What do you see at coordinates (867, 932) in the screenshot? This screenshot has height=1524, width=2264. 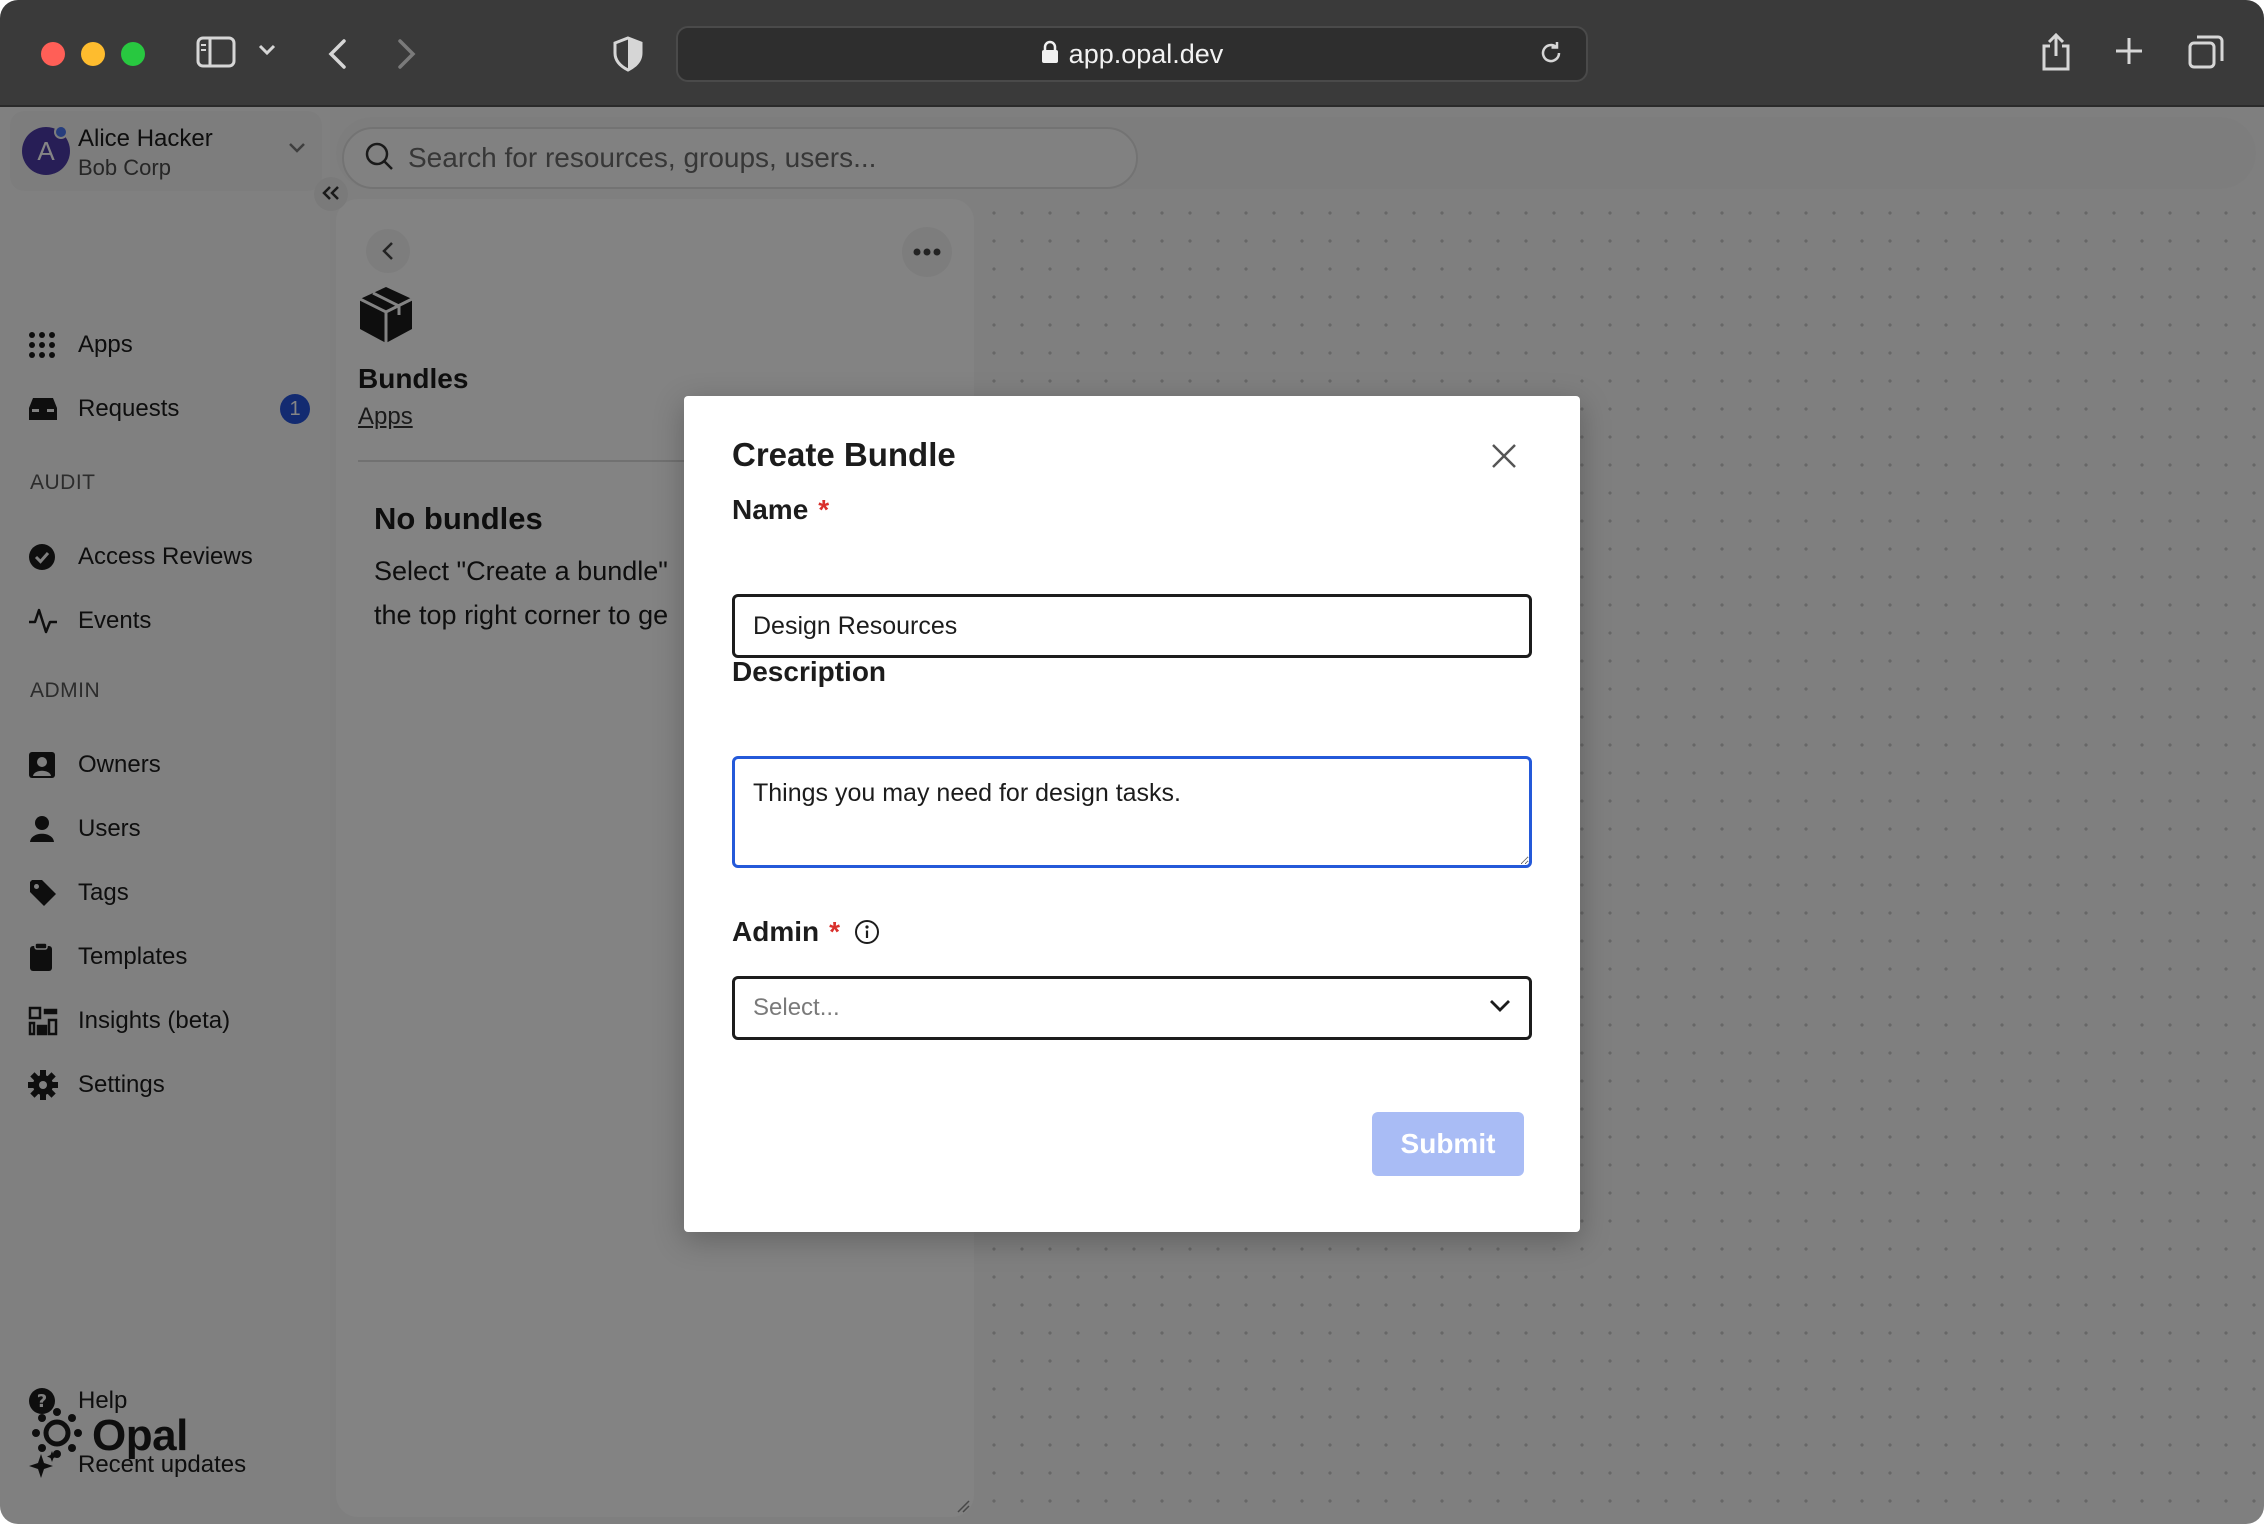 I see `info-icon` at bounding box center [867, 932].